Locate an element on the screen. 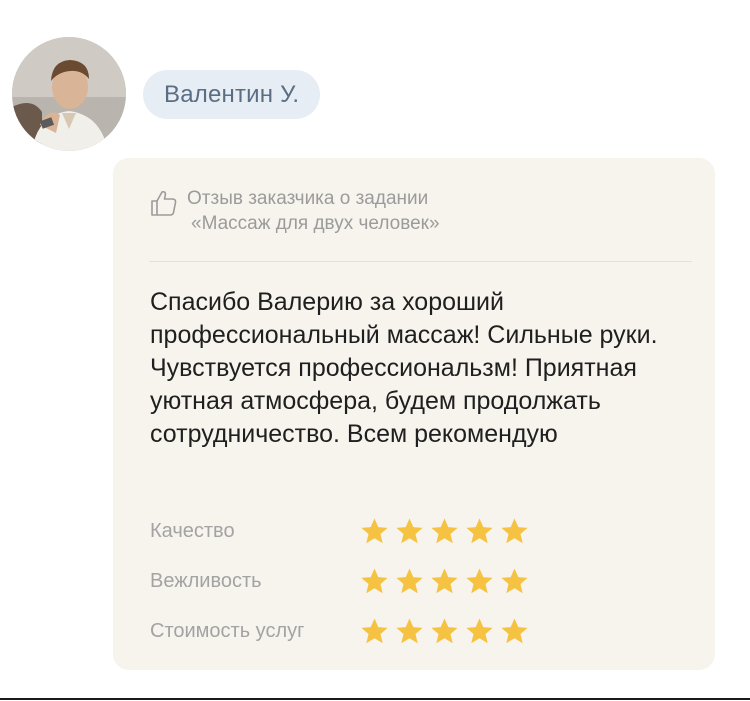 Image resolution: width=750 pixels, height=701 pixels. user-name: Валентин У. is located at coordinates (232, 94).